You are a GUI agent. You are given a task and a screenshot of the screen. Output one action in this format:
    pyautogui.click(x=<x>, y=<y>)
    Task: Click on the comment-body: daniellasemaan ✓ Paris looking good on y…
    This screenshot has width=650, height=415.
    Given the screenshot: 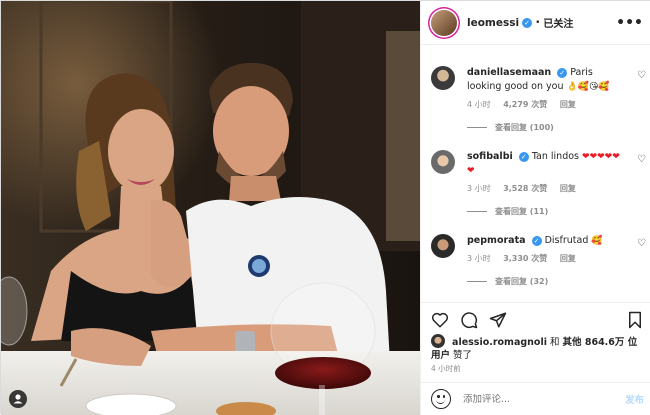 What is the action you would take?
    pyautogui.click(x=546, y=80)
    